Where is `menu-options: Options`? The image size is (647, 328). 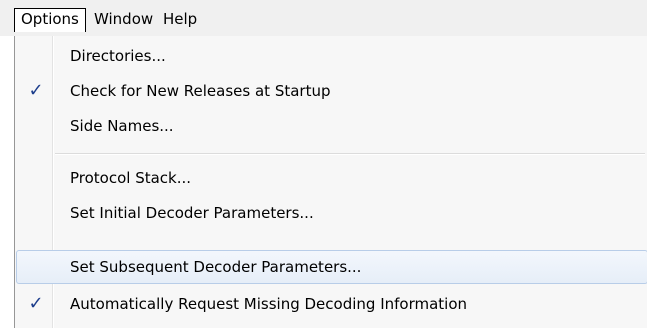
menu-options: Options is located at coordinates (50, 20).